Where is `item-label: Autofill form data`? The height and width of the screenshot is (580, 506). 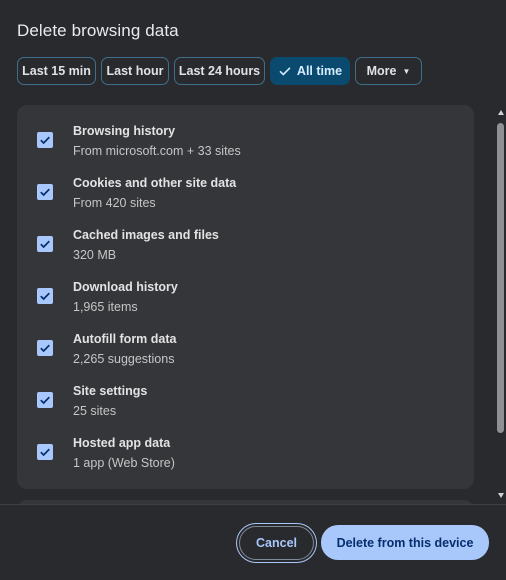
item-label: Autofill form data is located at coordinates (125, 339).